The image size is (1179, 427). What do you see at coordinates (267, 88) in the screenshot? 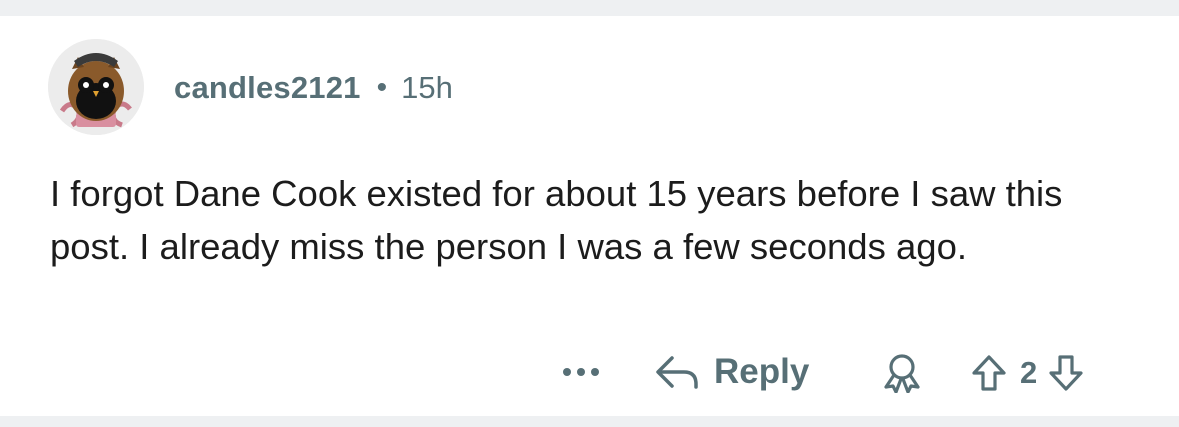
I see `author-username: candles2121` at bounding box center [267, 88].